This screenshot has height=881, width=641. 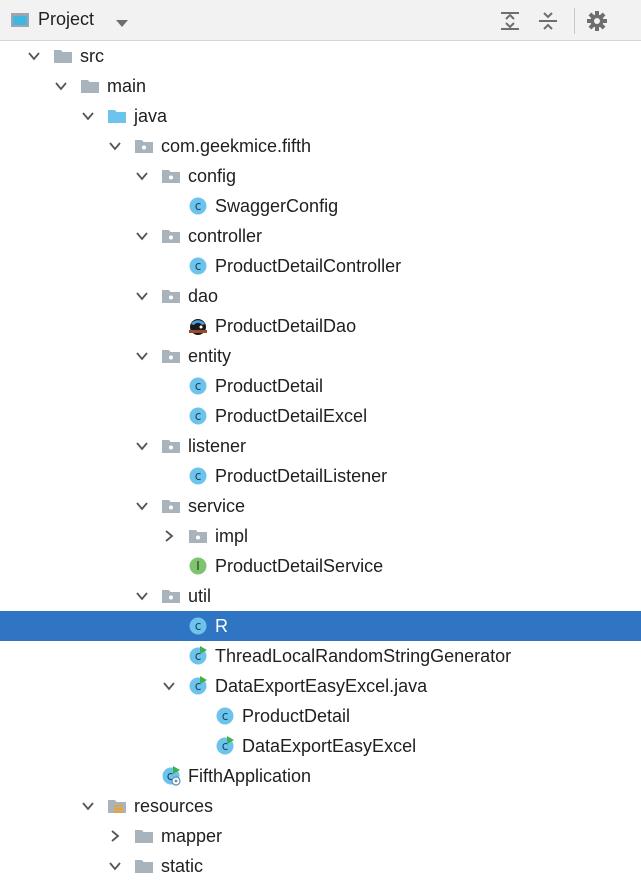 What do you see at coordinates (320, 146) in the screenshot?
I see `tree-node: com.geekmice.fifth` at bounding box center [320, 146].